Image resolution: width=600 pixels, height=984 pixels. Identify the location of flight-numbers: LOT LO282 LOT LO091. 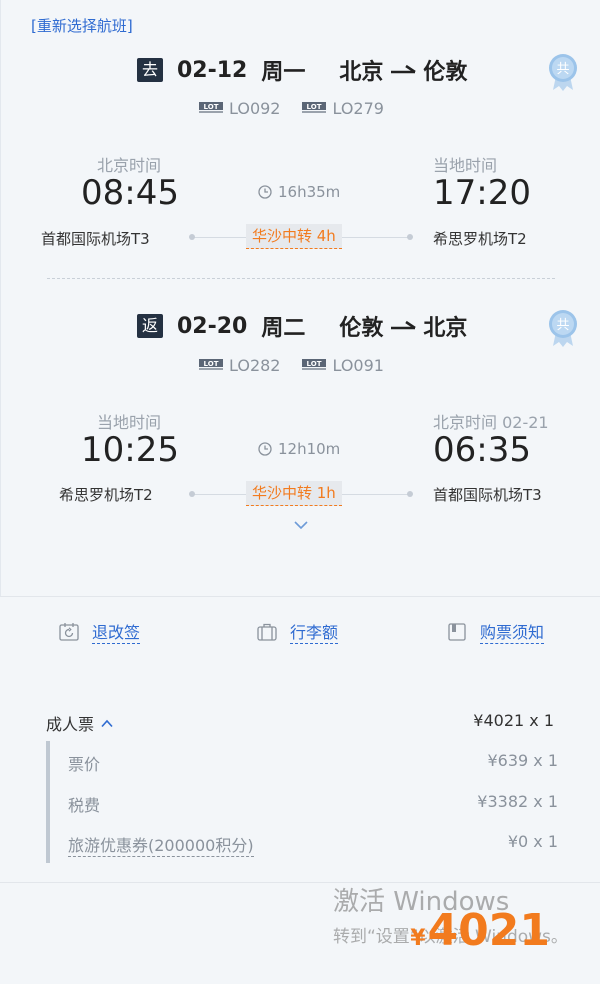
(291, 365).